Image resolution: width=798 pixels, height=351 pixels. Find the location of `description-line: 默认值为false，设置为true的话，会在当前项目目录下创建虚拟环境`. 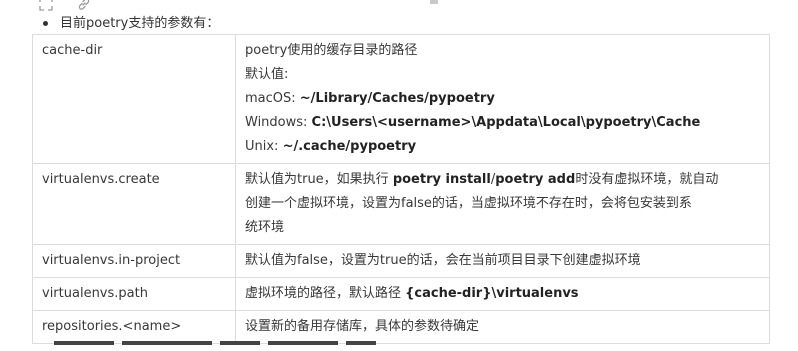

description-line: 默认值为false，设置为true的话，会在当前项目目录下创建虚拟环境 is located at coordinates (502, 261).